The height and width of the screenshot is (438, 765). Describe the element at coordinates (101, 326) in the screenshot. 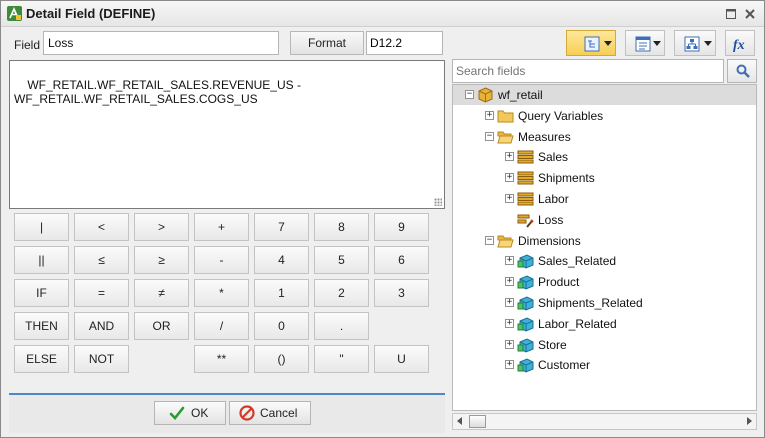

I see `keypad-key: AND` at that location.